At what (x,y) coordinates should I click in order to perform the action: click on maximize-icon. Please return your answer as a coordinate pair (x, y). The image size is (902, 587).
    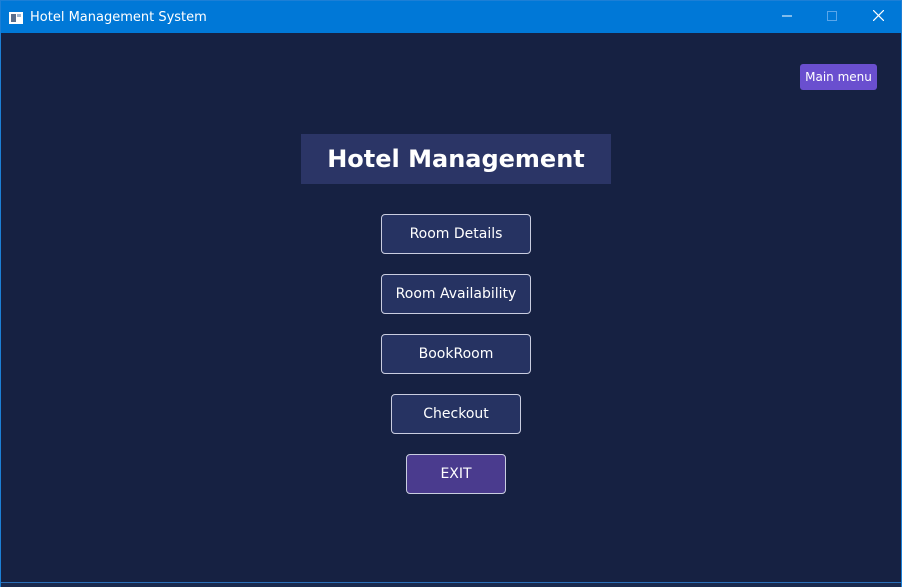
    Looking at the image, I should click on (832, 17).